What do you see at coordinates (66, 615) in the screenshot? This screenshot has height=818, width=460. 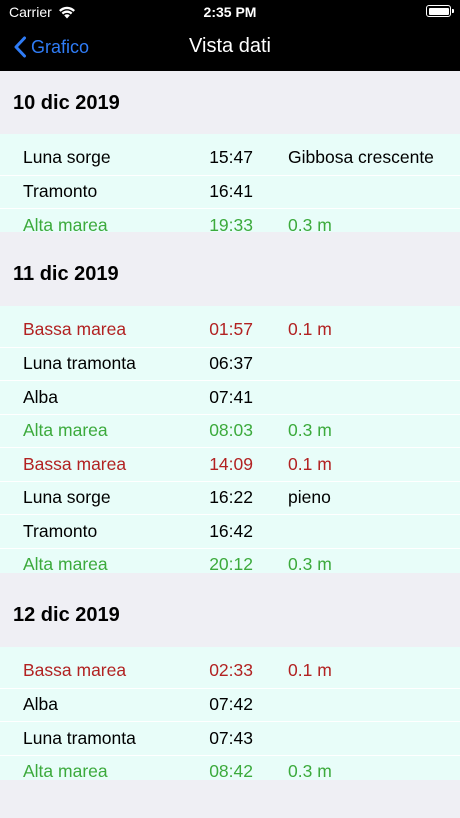 I see `section-date-header: 12 dic 2019` at bounding box center [66, 615].